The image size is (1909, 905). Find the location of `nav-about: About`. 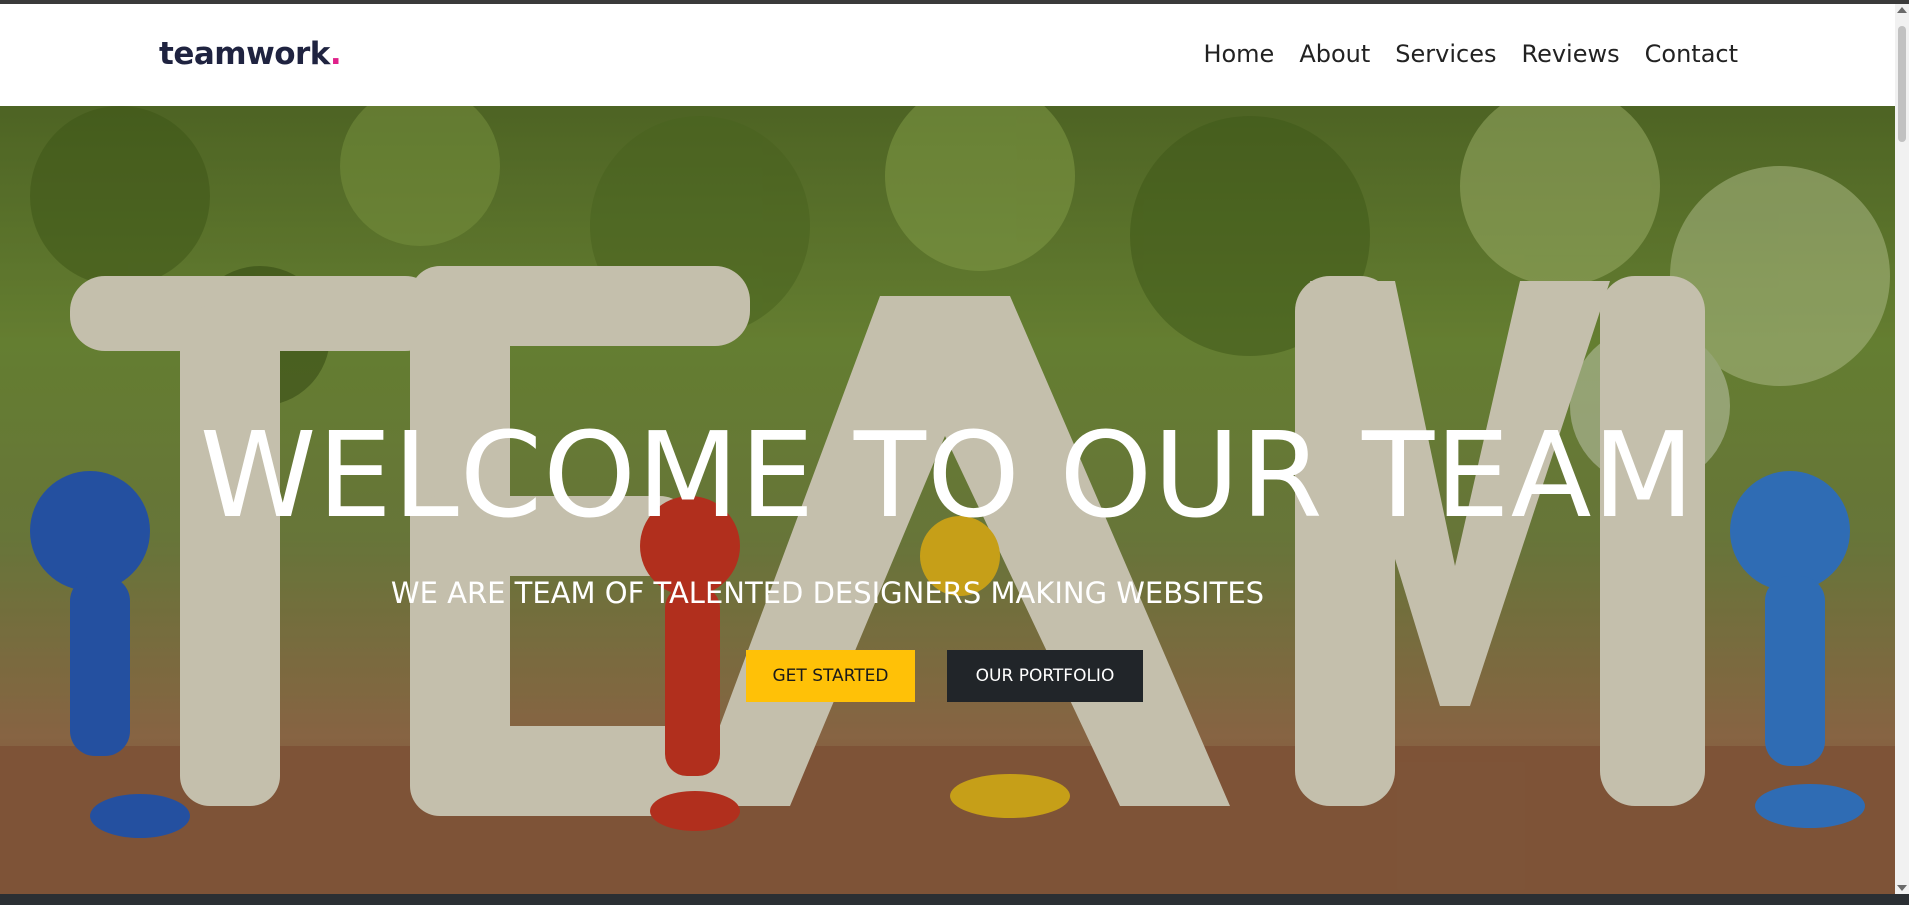

nav-about: About is located at coordinates (1334, 54).